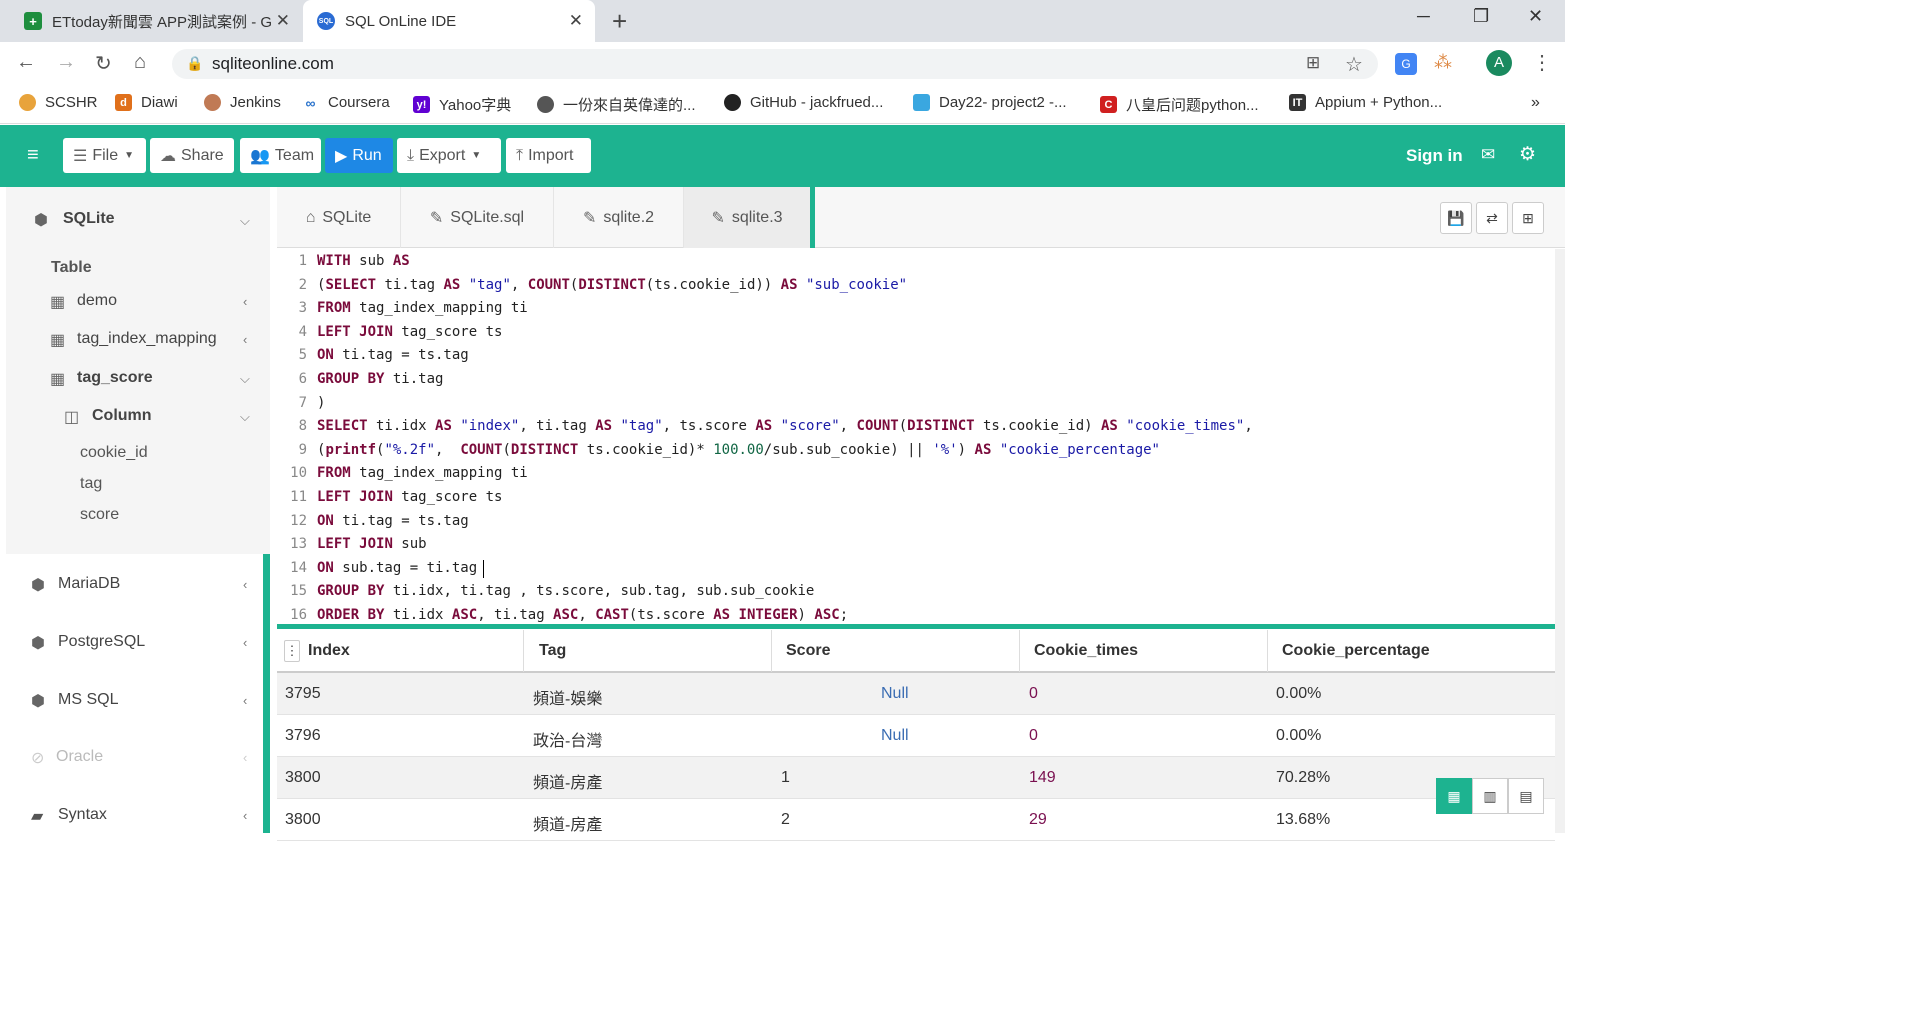  What do you see at coordinates (1542, 62) in the screenshot?
I see `menu-kebab-icon: ⋮` at bounding box center [1542, 62].